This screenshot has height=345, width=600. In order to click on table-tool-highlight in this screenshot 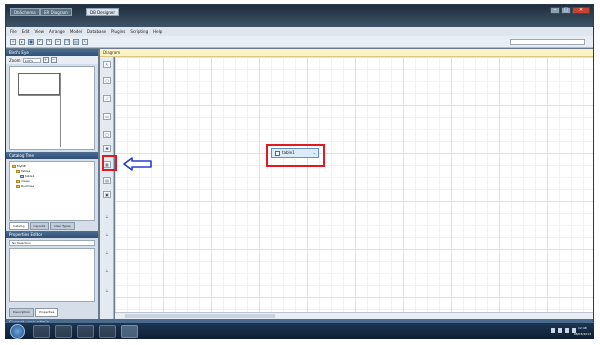, I will do `click(109, 163)`.